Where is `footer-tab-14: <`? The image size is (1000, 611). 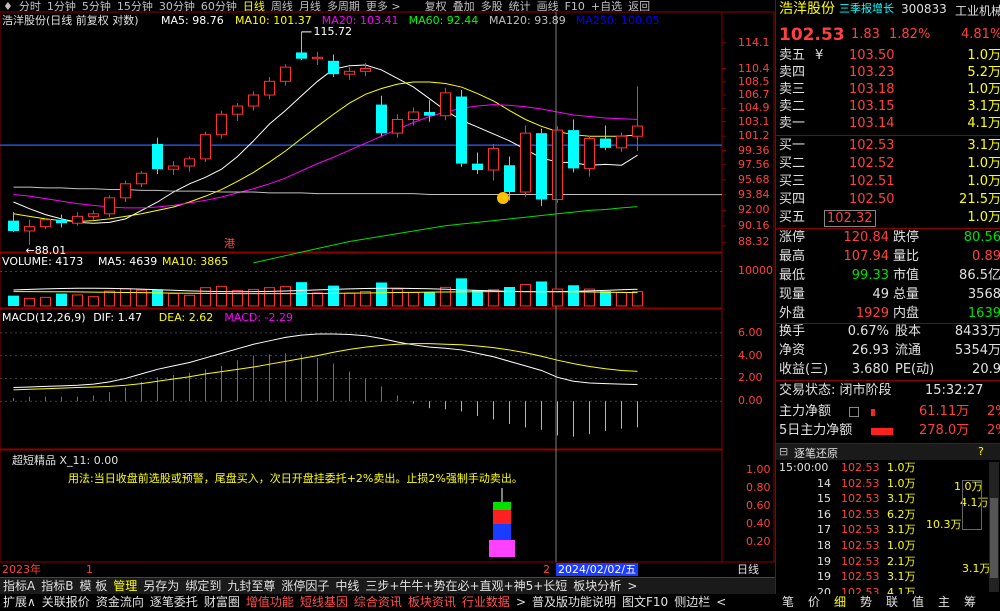
footer-tab-14: < is located at coordinates (721, 602).